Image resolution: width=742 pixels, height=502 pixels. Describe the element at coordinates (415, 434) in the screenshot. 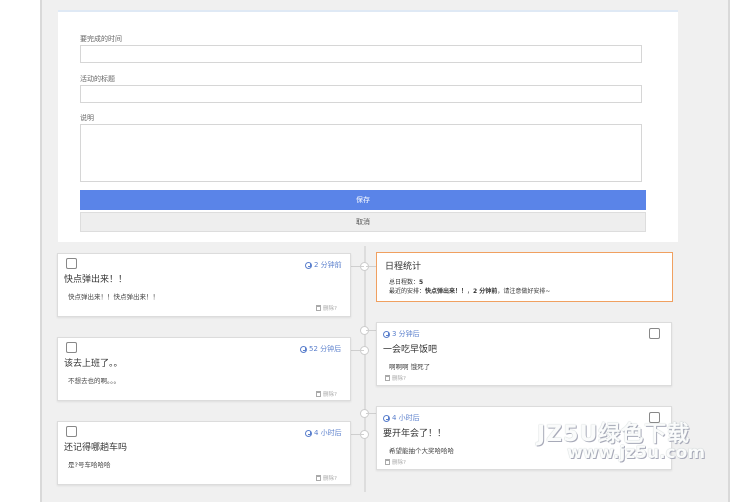

I see `event-title: 要开年会了！！` at that location.